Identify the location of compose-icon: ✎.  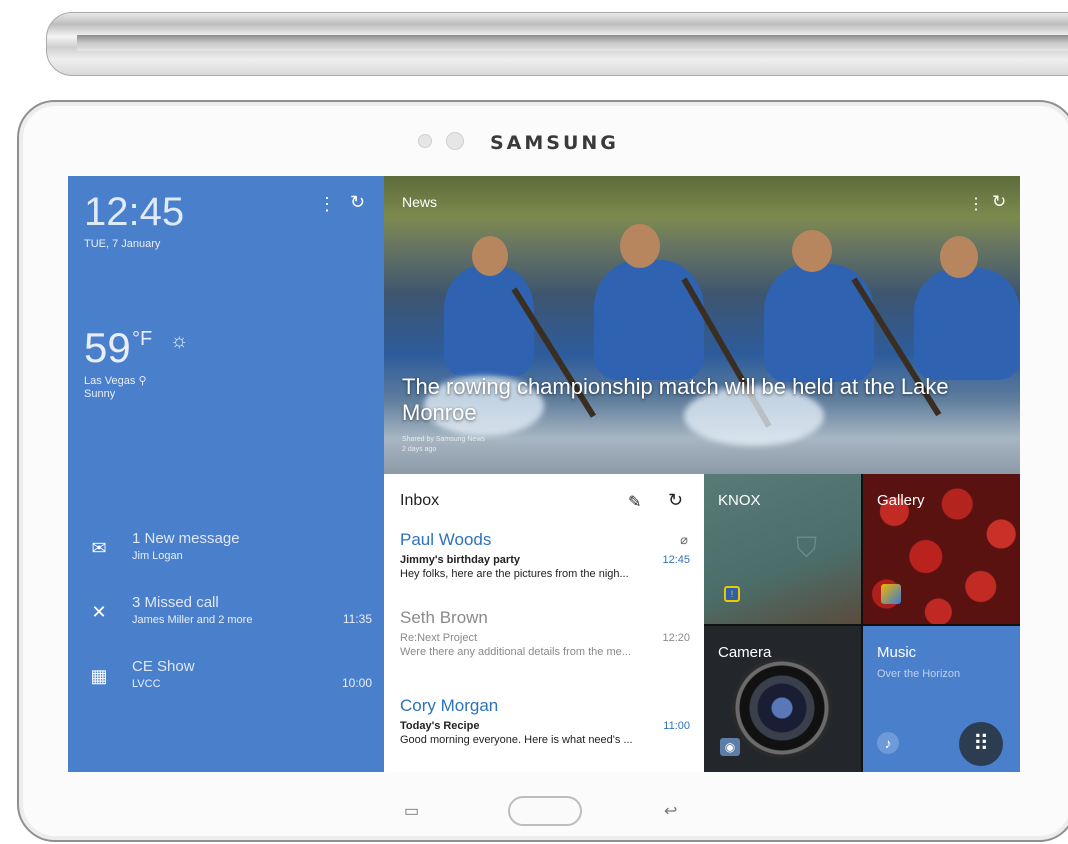
(634, 502).